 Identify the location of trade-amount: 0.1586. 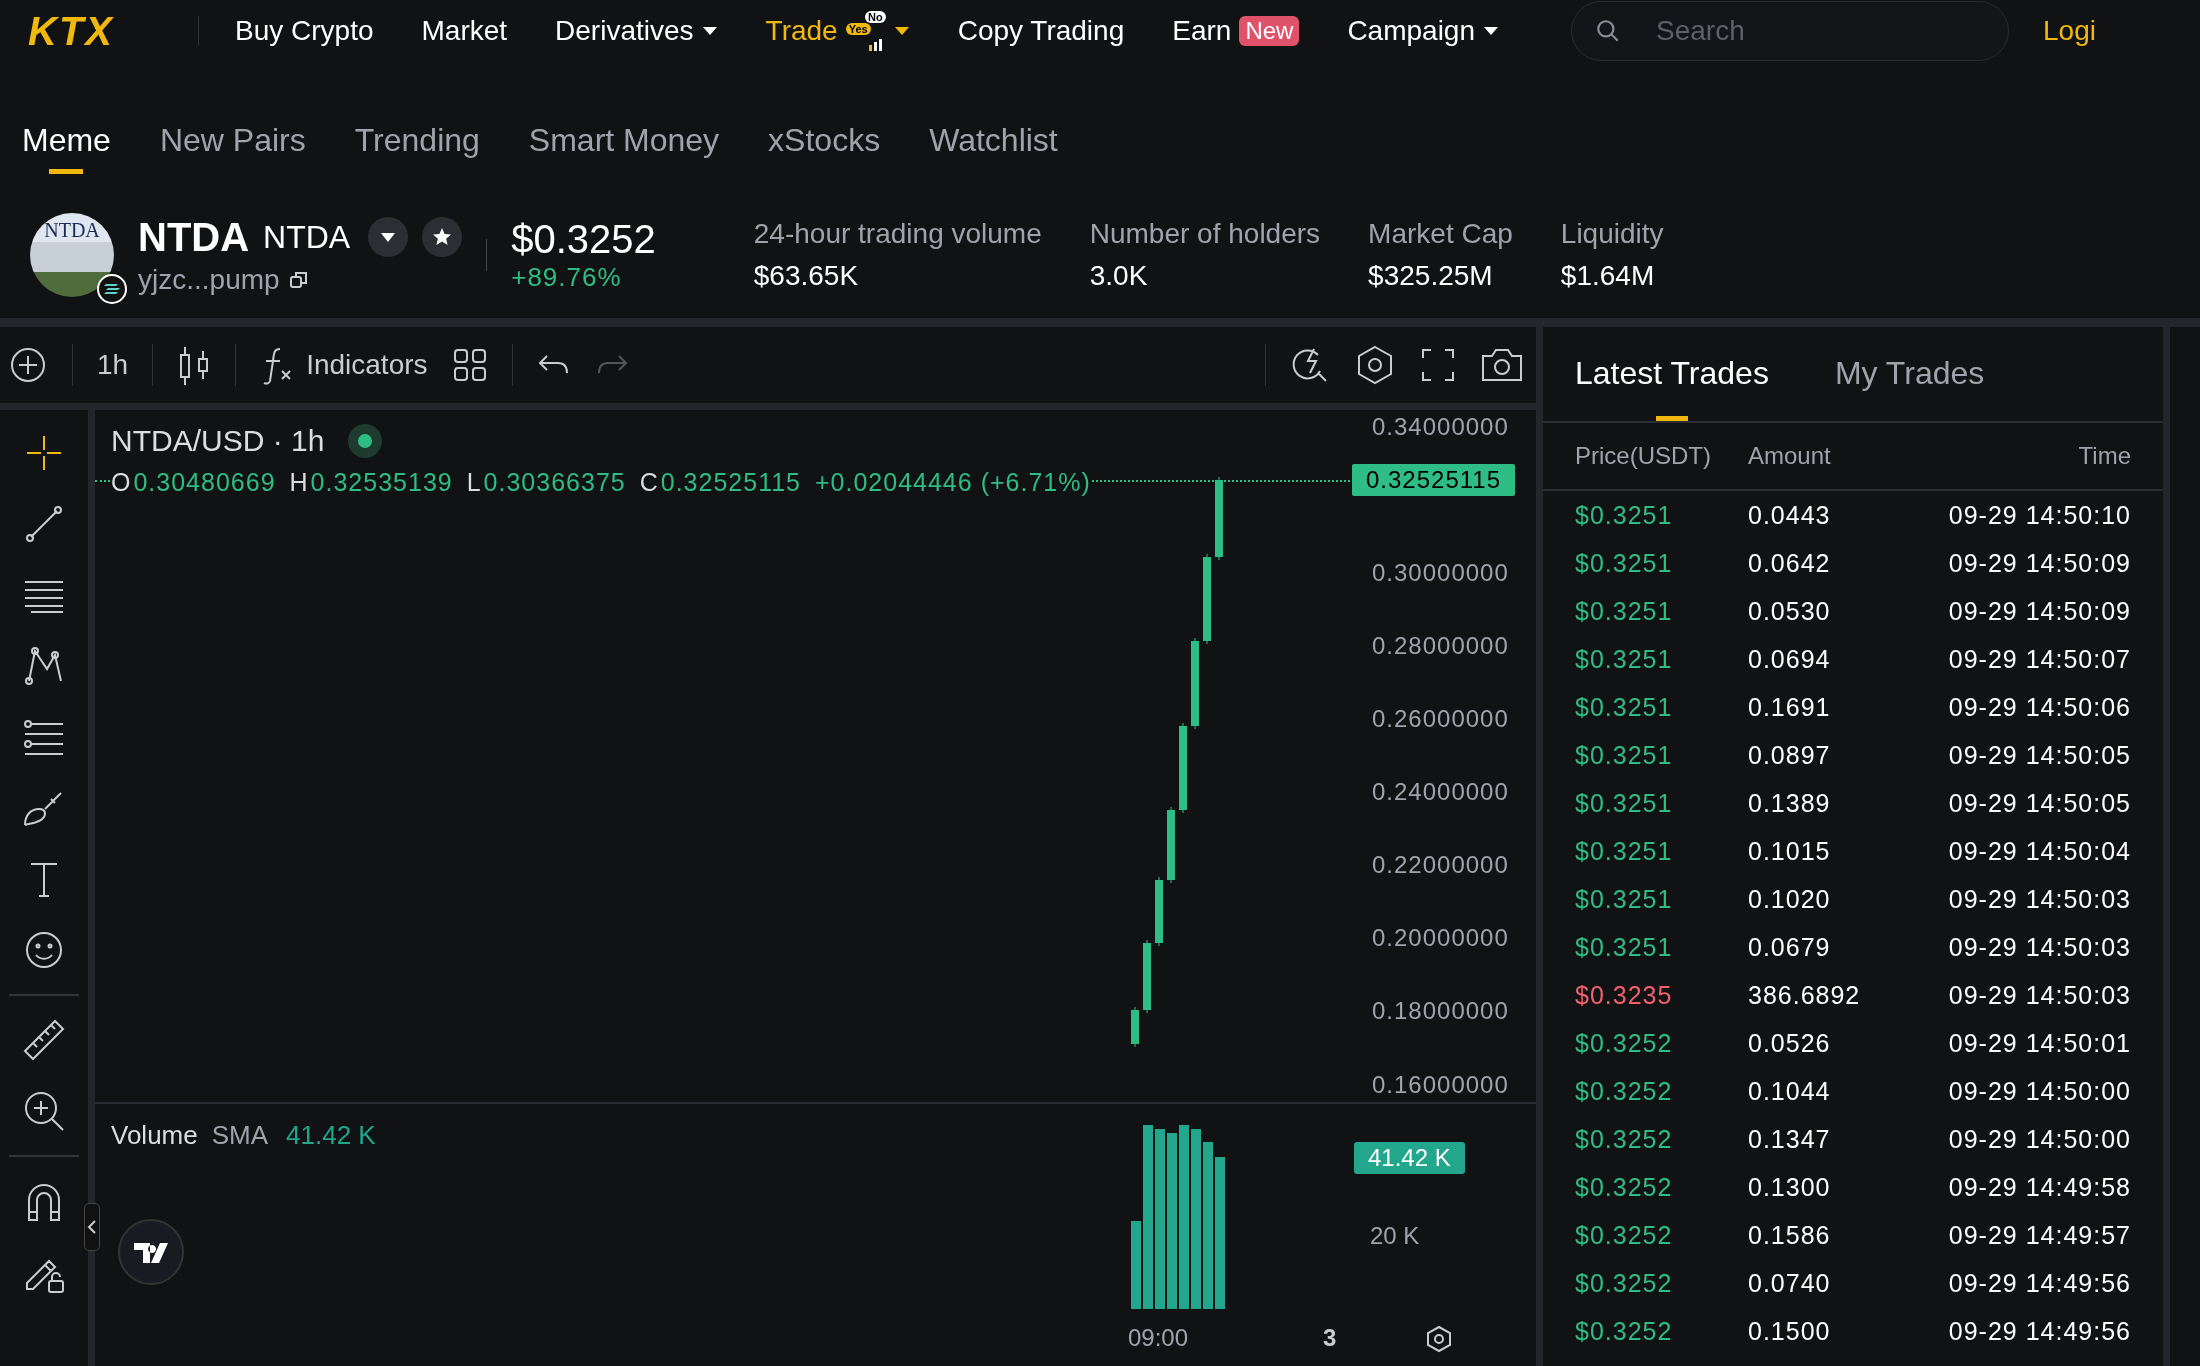
(1789, 1235).